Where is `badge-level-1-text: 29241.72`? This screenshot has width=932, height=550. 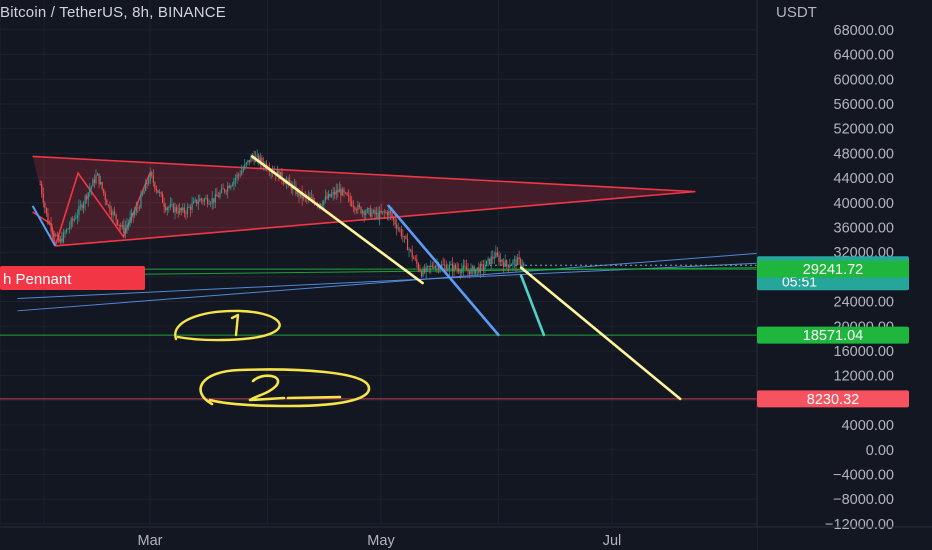 badge-level-1-text: 29241.72 is located at coordinates (833, 270).